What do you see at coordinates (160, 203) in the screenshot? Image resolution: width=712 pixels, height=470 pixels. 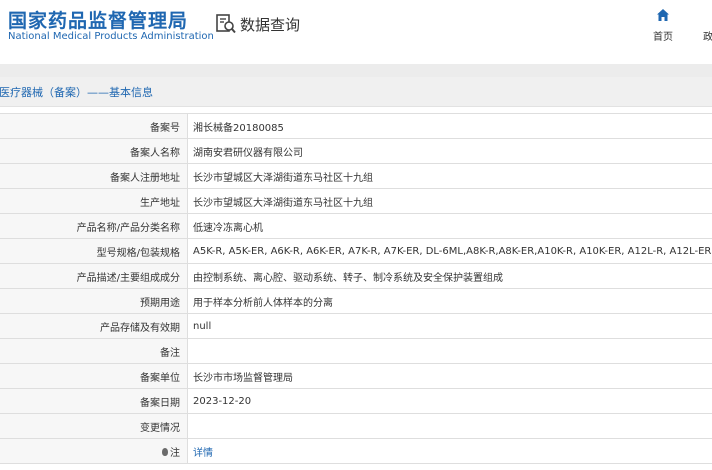 I see `row-label-text: 生产地址` at bounding box center [160, 203].